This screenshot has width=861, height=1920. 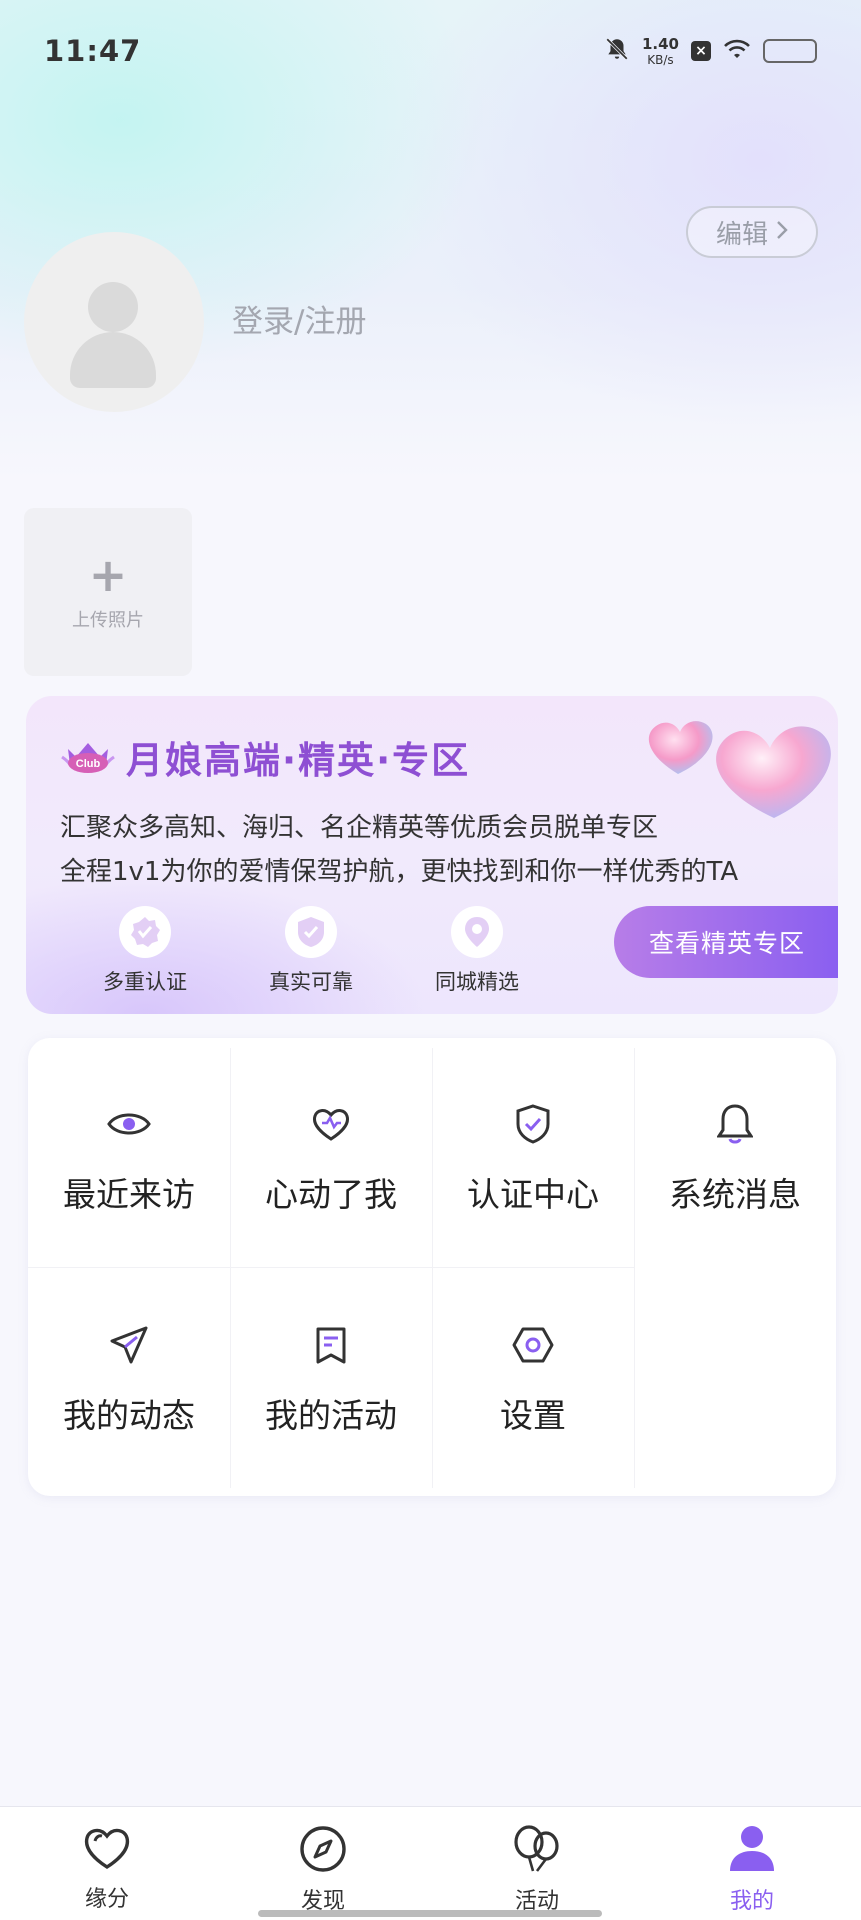 I want to click on feature-local-select: 同城精选, so click(x=477, y=951).